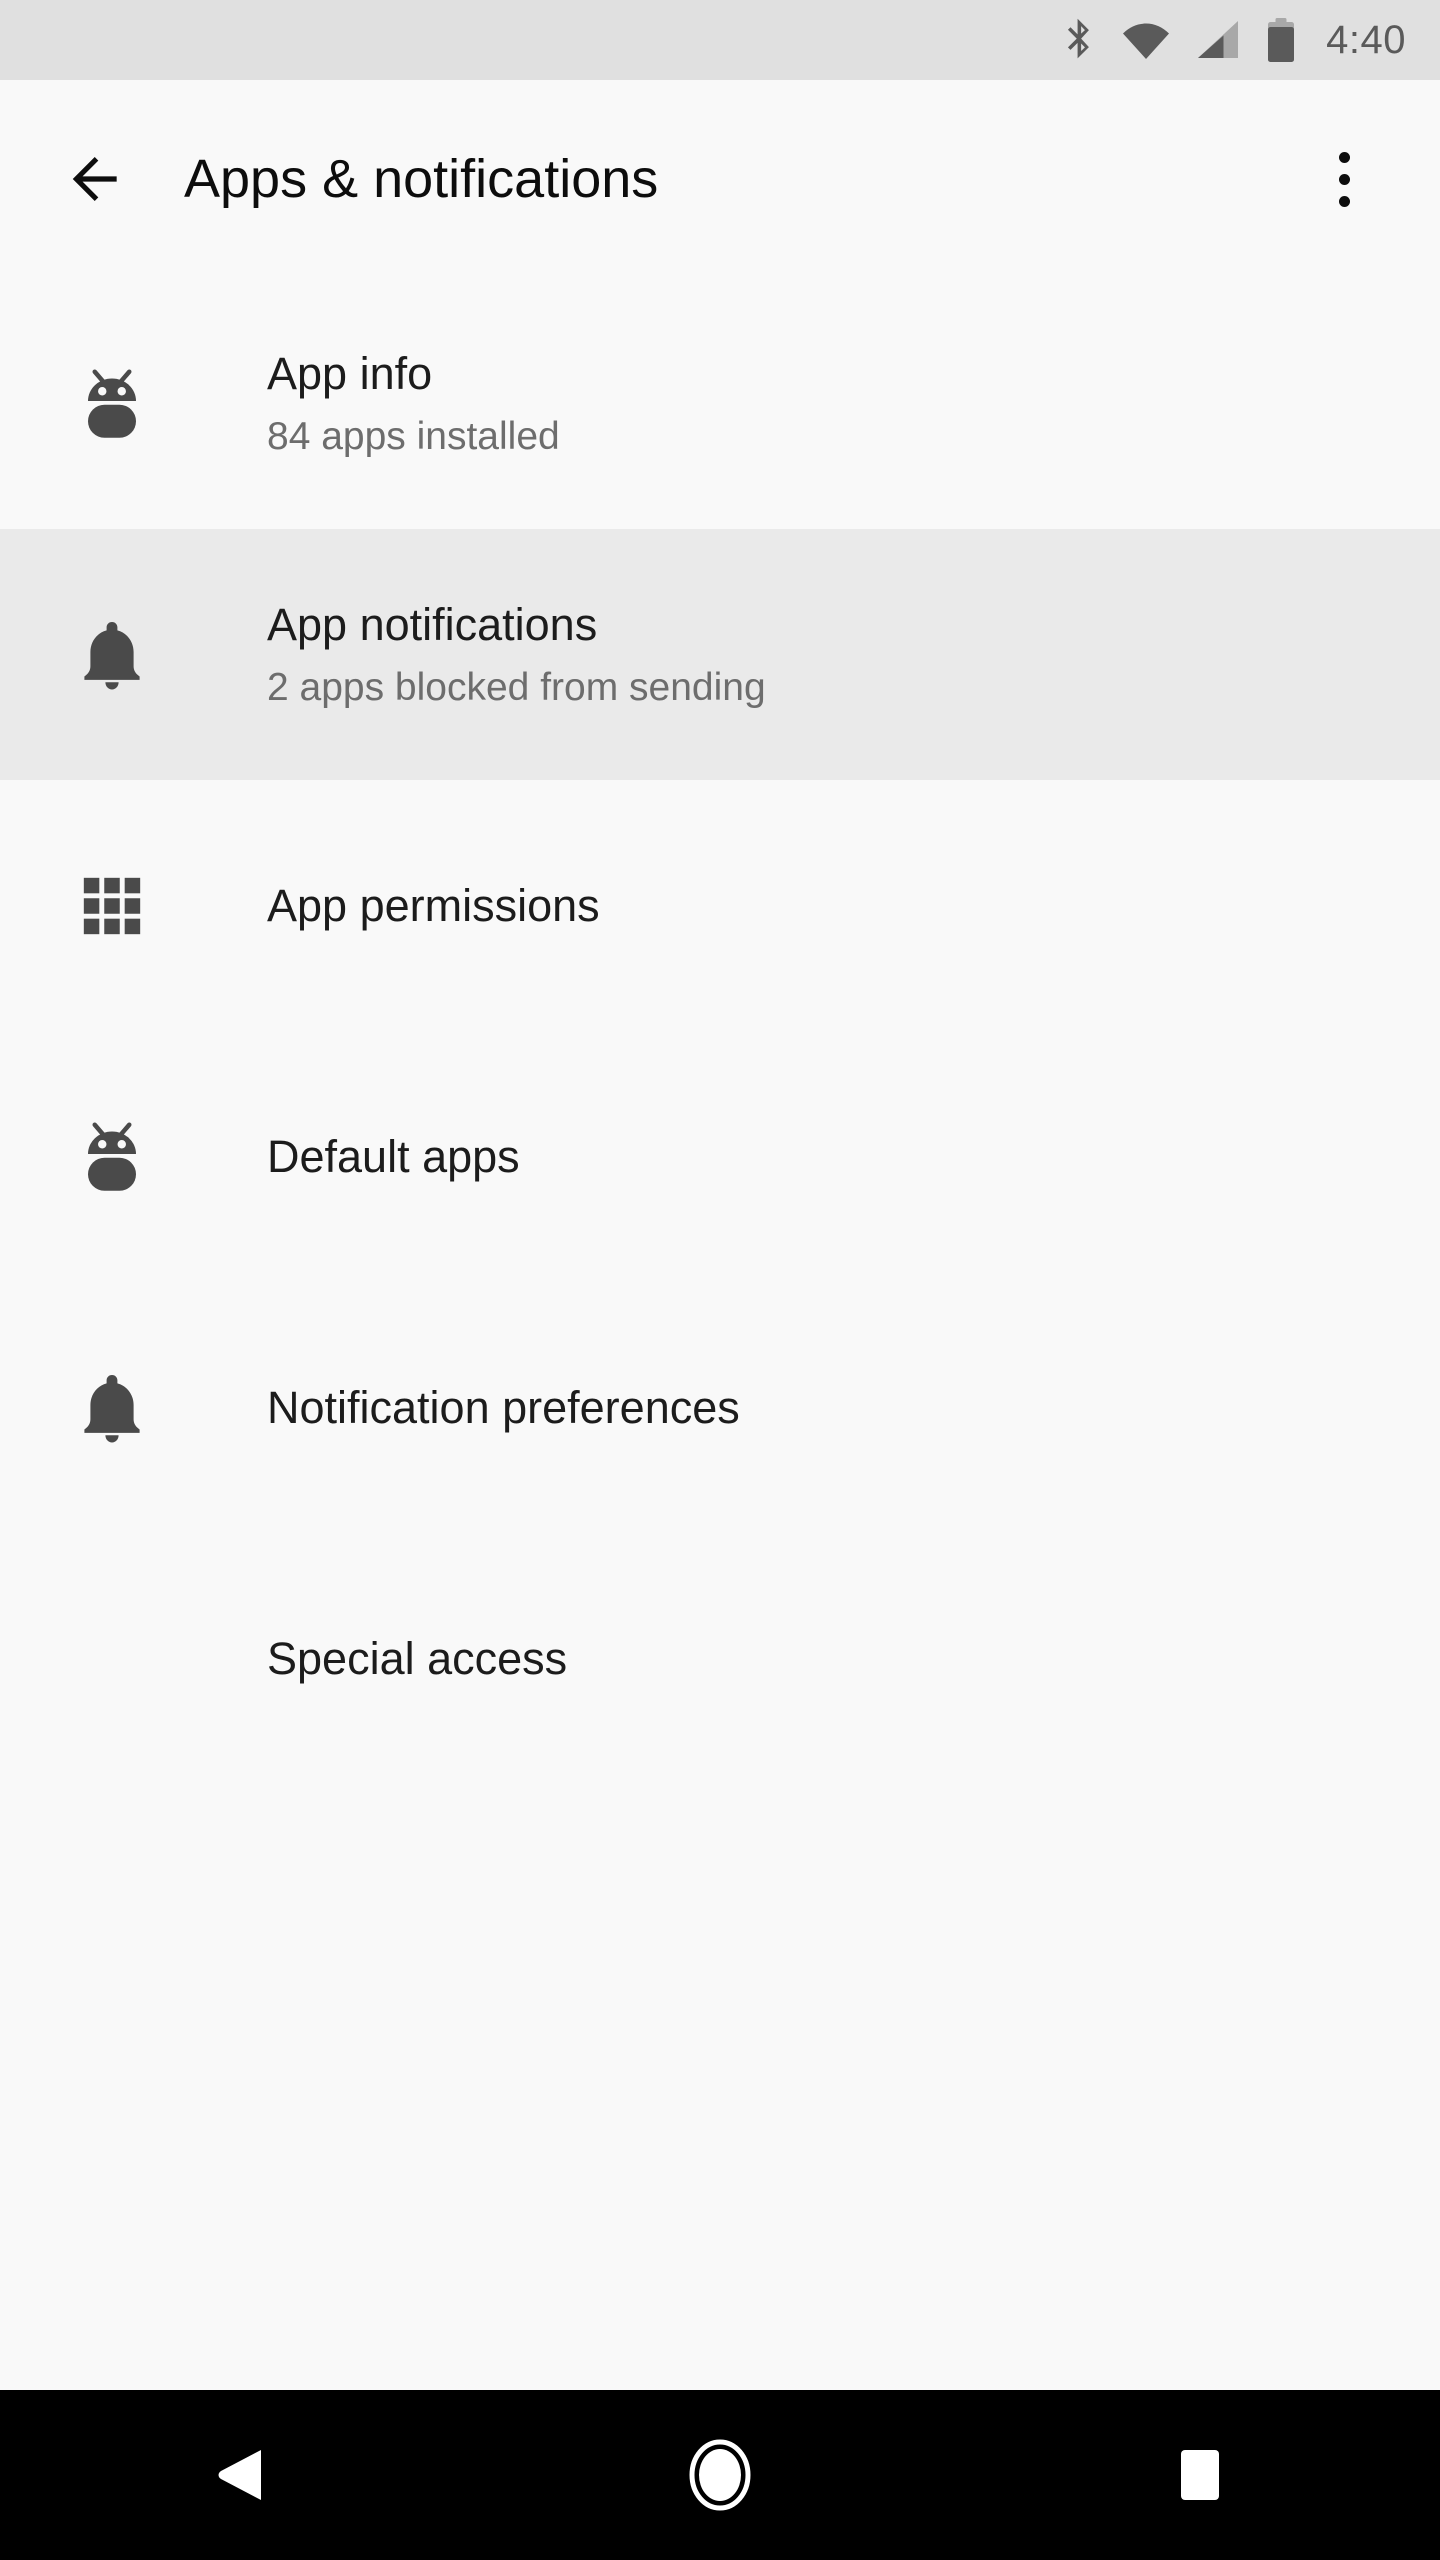  I want to click on list-item-app-permissions: App permissions, so click(720, 905).